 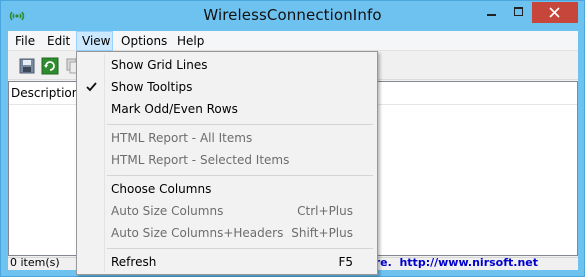 I want to click on minimize-button, so click(x=491, y=12).